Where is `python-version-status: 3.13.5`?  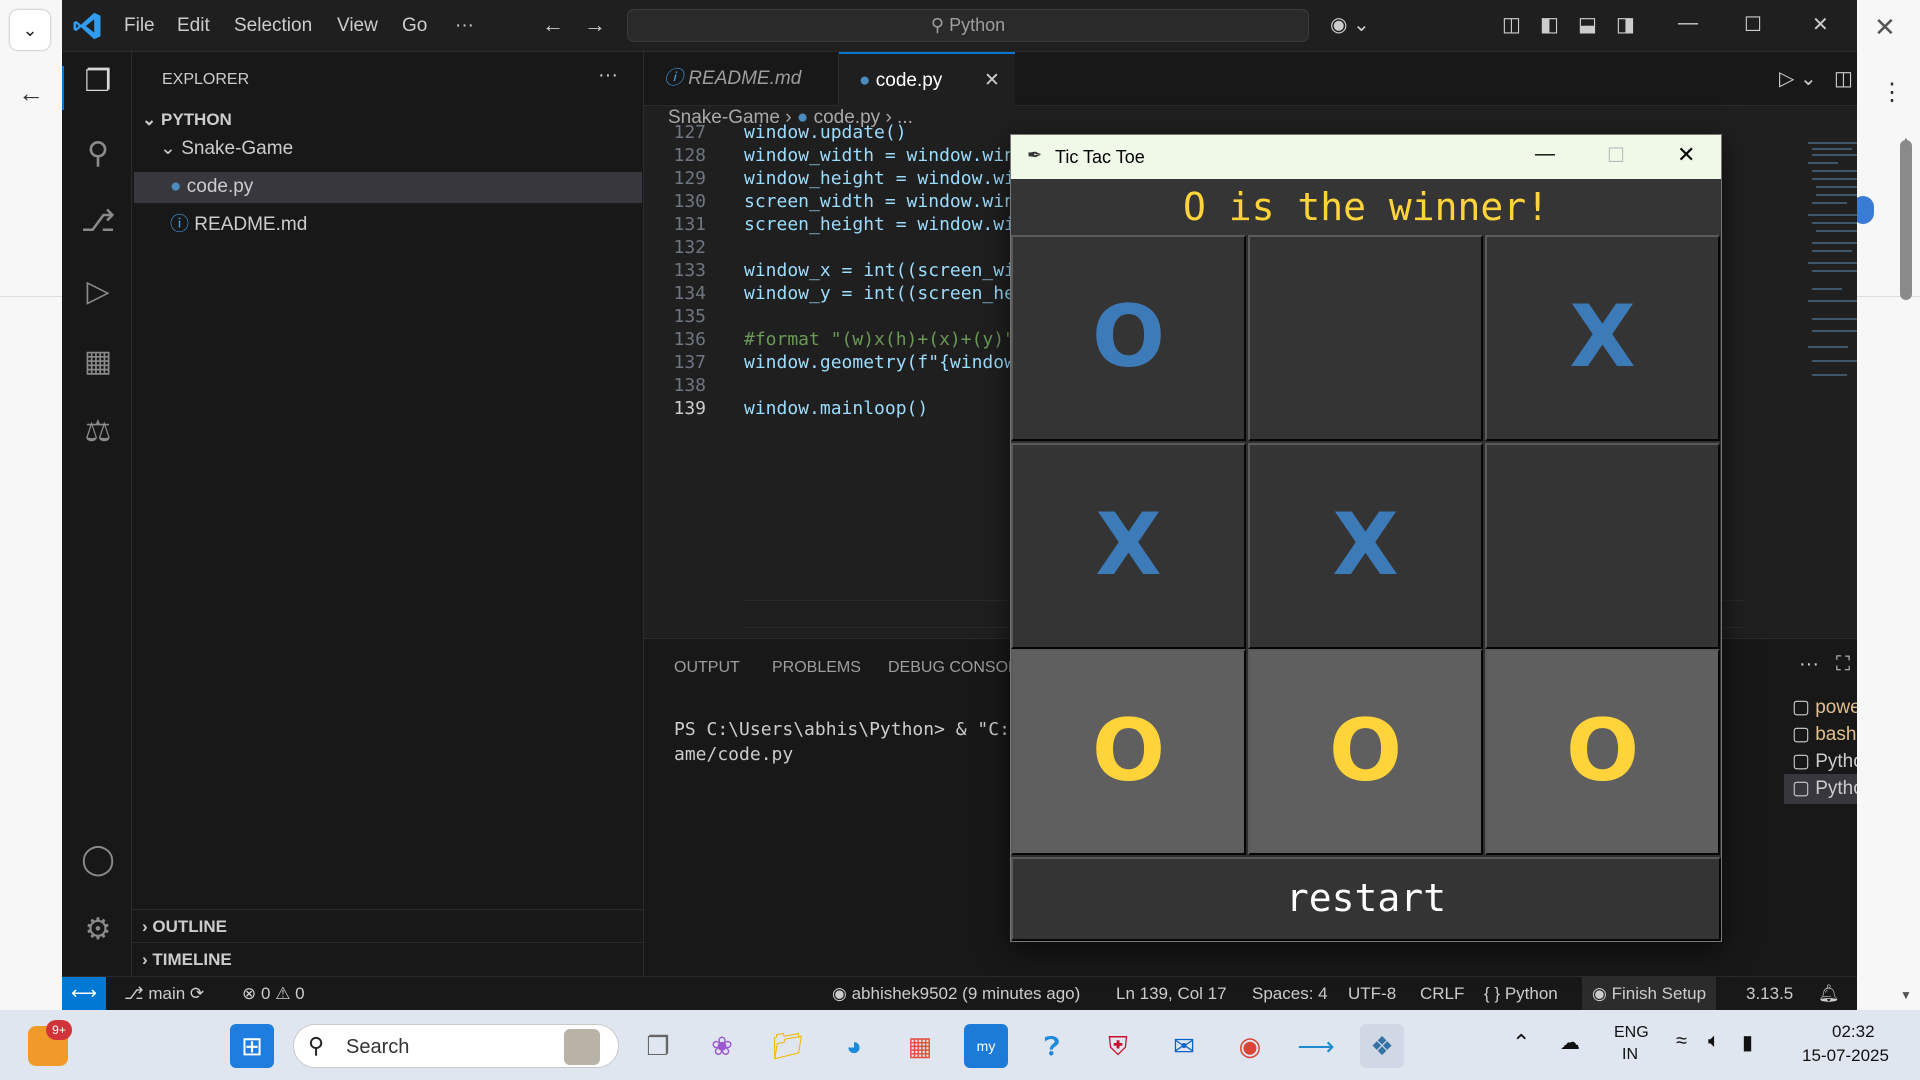
python-version-status: 3.13.5 is located at coordinates (1769, 994).